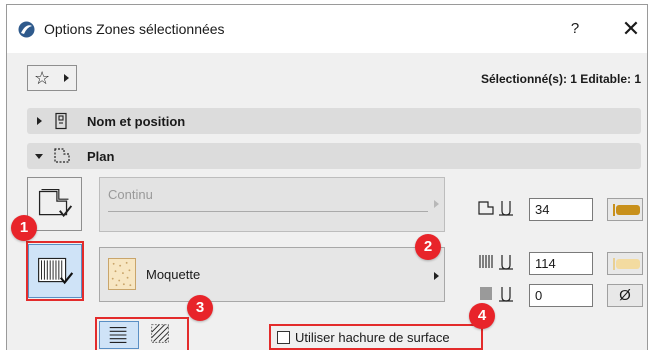 The width and height of the screenshot is (652, 350). I want to click on fill-type-label: Moquette, so click(173, 274).